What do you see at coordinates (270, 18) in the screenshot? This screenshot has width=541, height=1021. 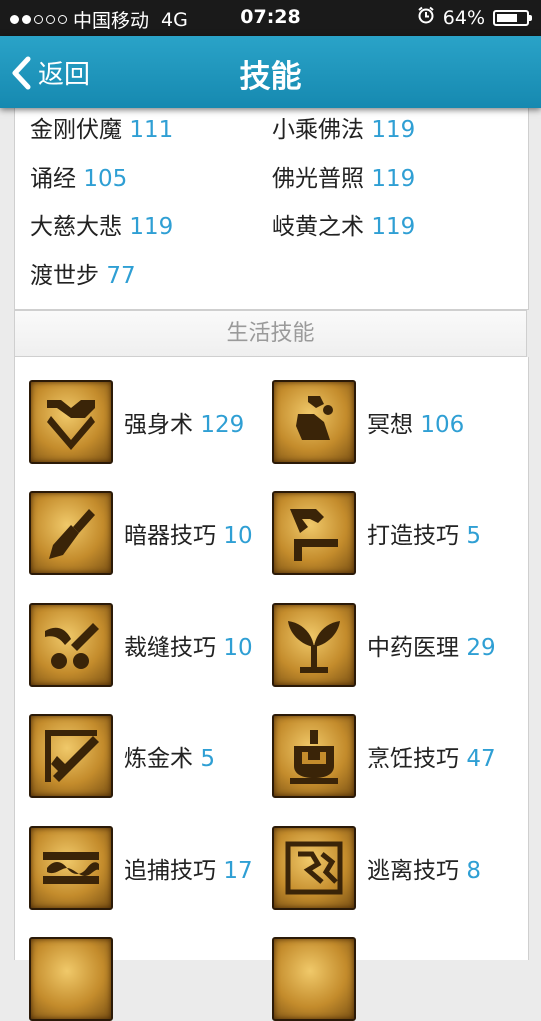 I see `status-bar: 中国移动 4G 07:28 64%` at bounding box center [270, 18].